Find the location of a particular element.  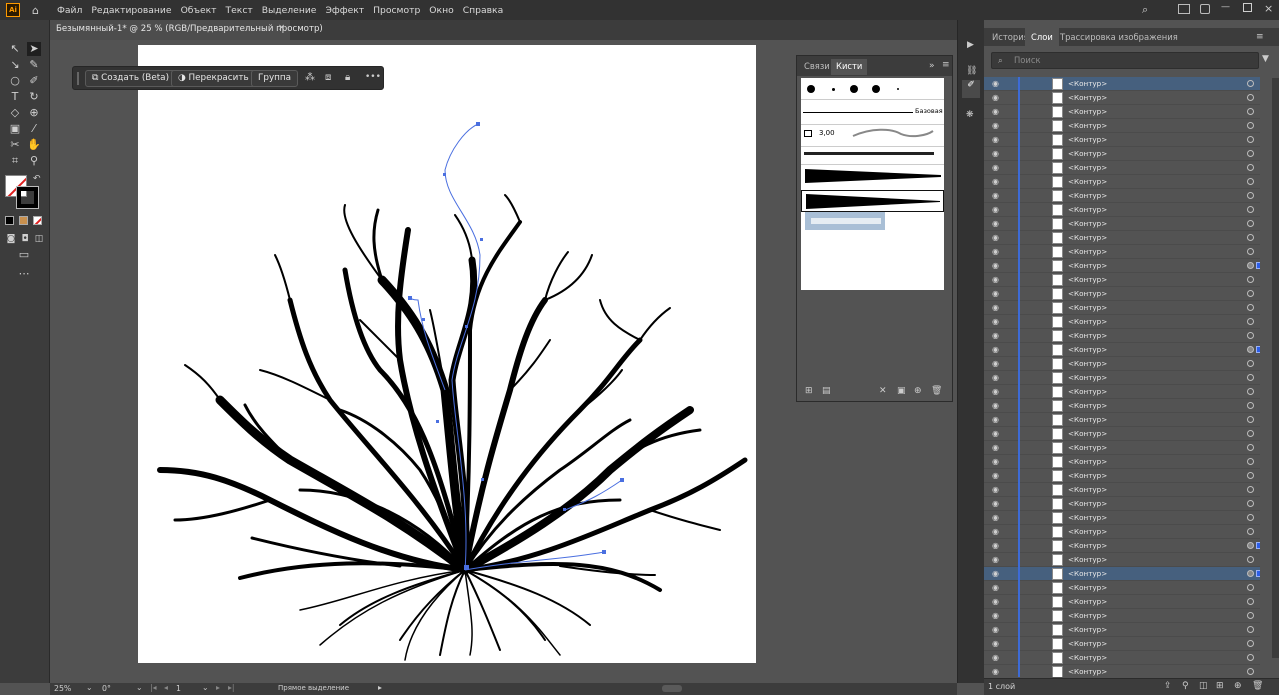

artboard-number: 1 is located at coordinates (178, 688).